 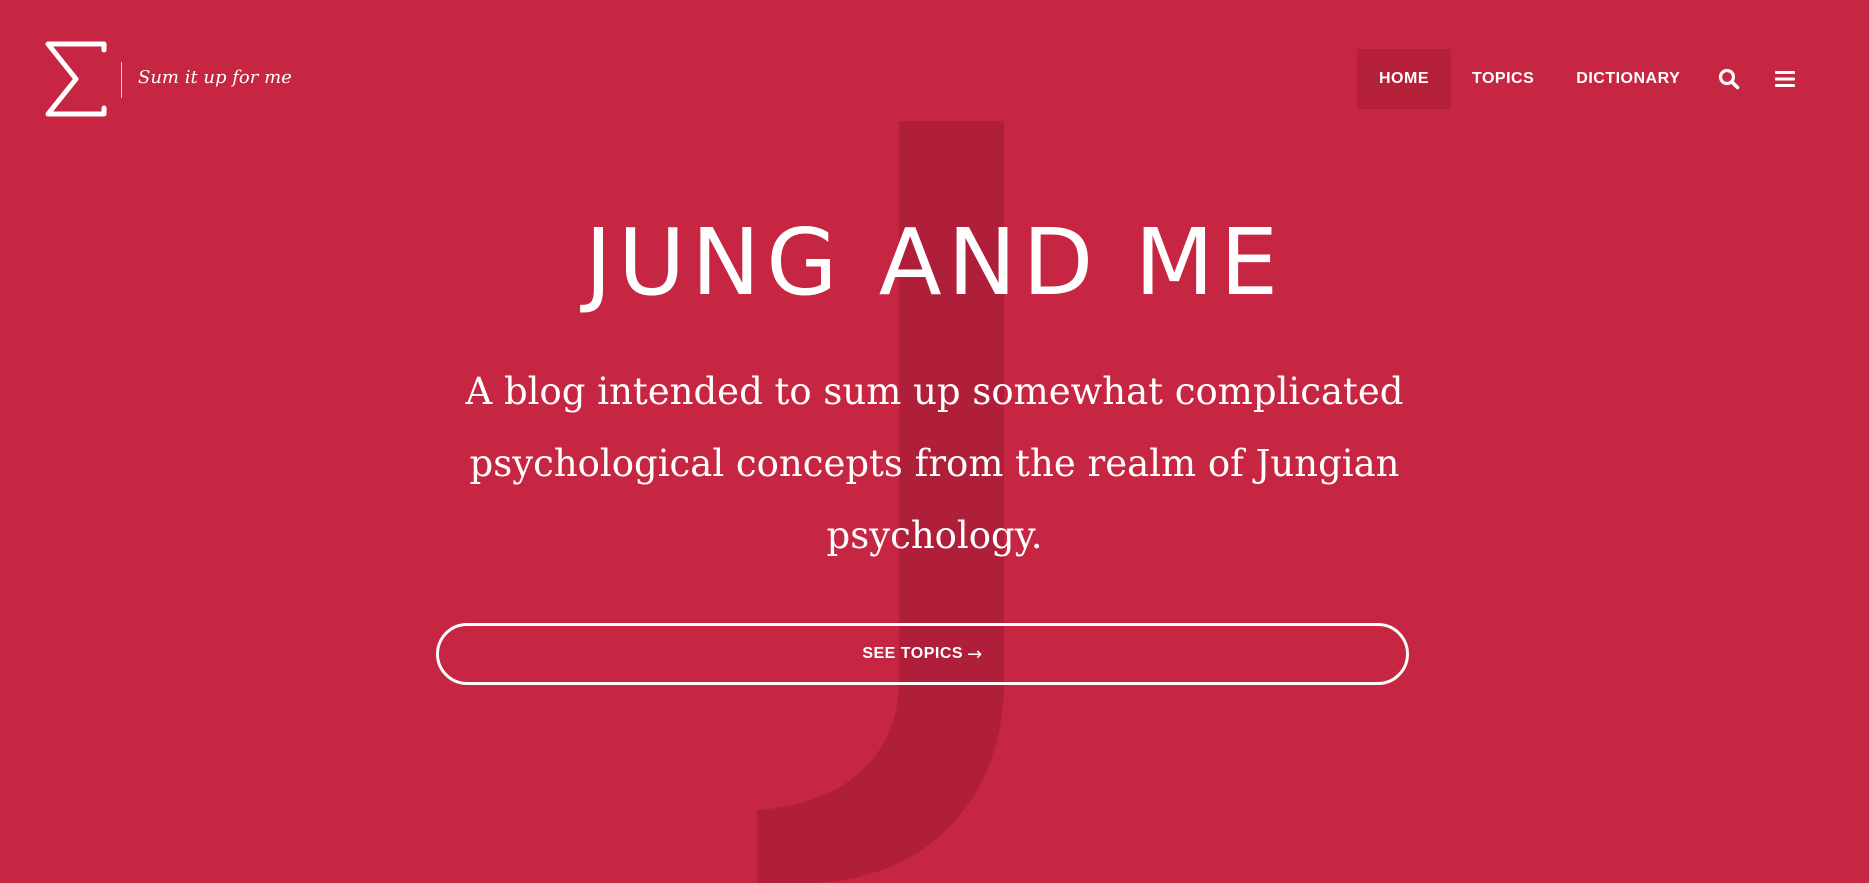 I want to click on main-nav: HOME TOPICS DICTIONARY, so click(x=1585, y=79).